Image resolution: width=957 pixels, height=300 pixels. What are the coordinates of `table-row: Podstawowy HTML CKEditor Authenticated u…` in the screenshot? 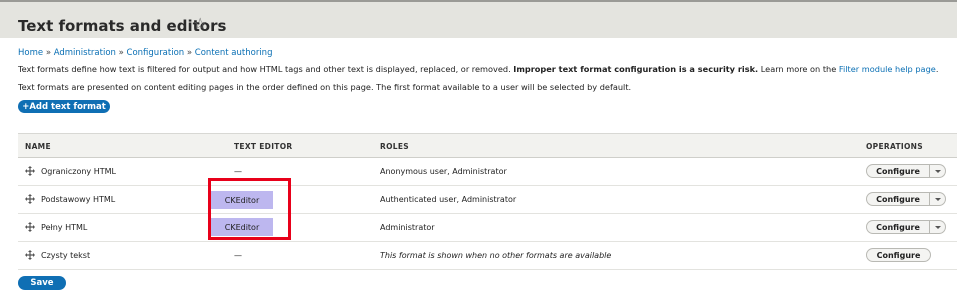 It's located at (487, 200).